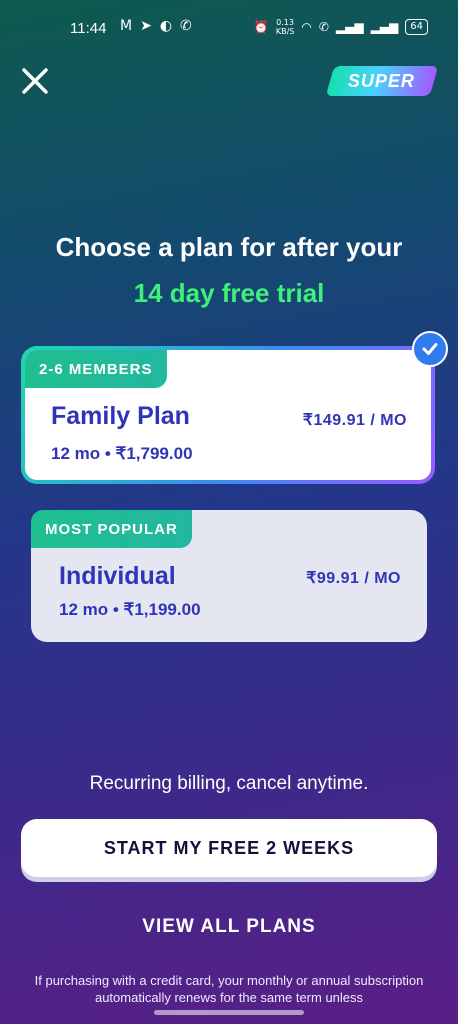  Describe the element at coordinates (430, 349) in the screenshot. I see `selected-check-icon` at that location.